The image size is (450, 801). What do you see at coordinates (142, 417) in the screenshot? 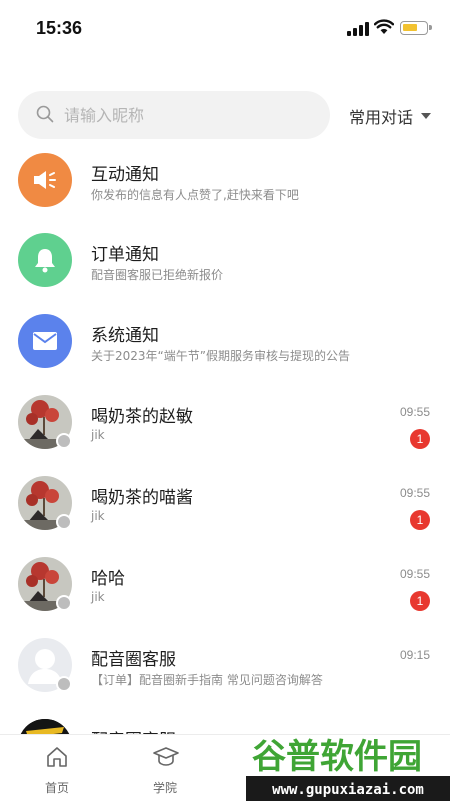
I see `conversation-title: 喝奶茶的赵敏` at bounding box center [142, 417].